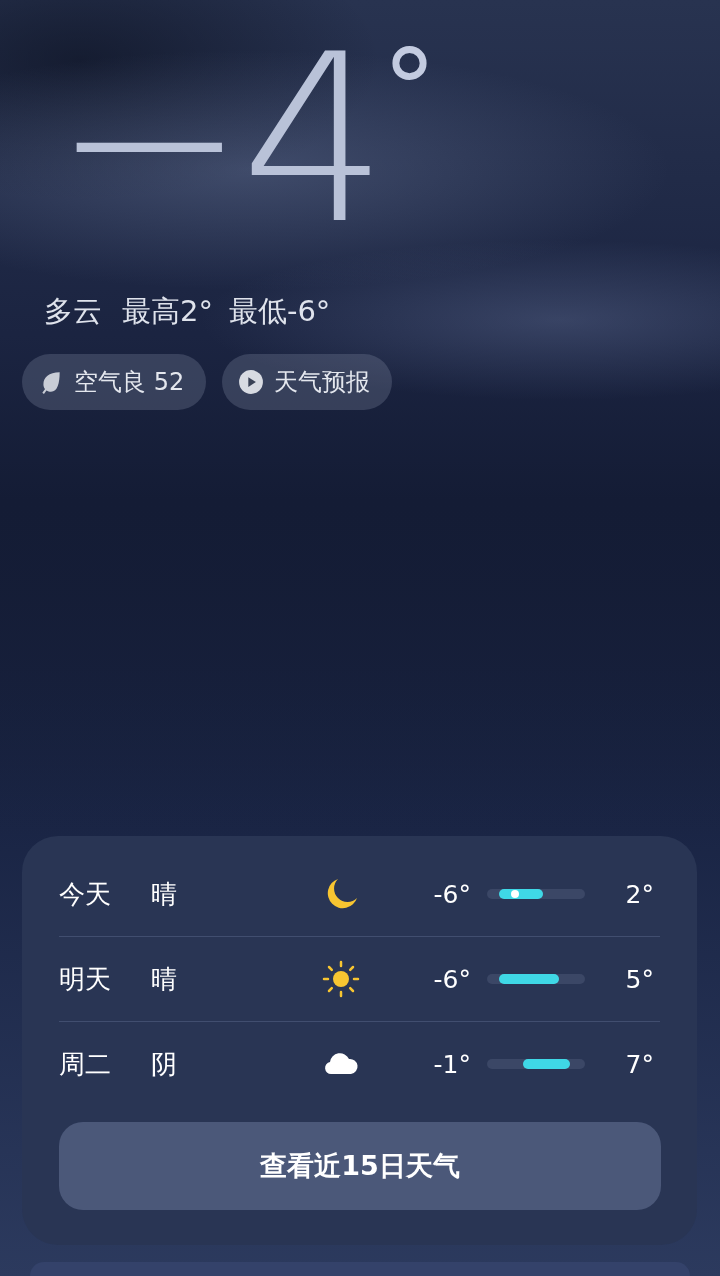  Describe the element at coordinates (167, 311) in the screenshot. I see `weather-summary-text: 最高2°` at that location.